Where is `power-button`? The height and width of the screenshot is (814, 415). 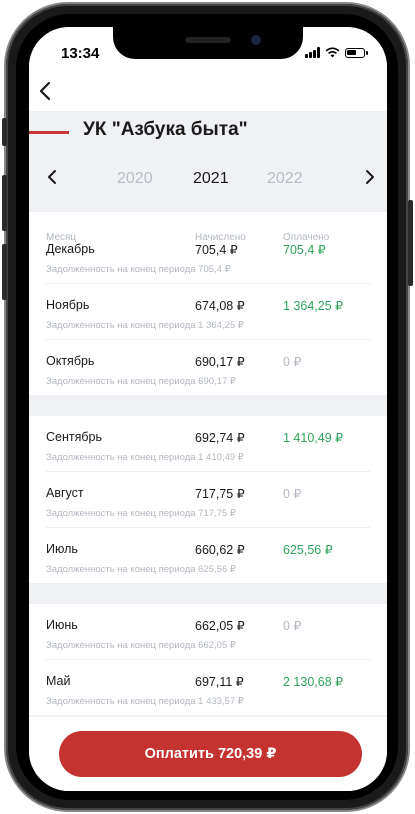 power-button is located at coordinates (410, 243).